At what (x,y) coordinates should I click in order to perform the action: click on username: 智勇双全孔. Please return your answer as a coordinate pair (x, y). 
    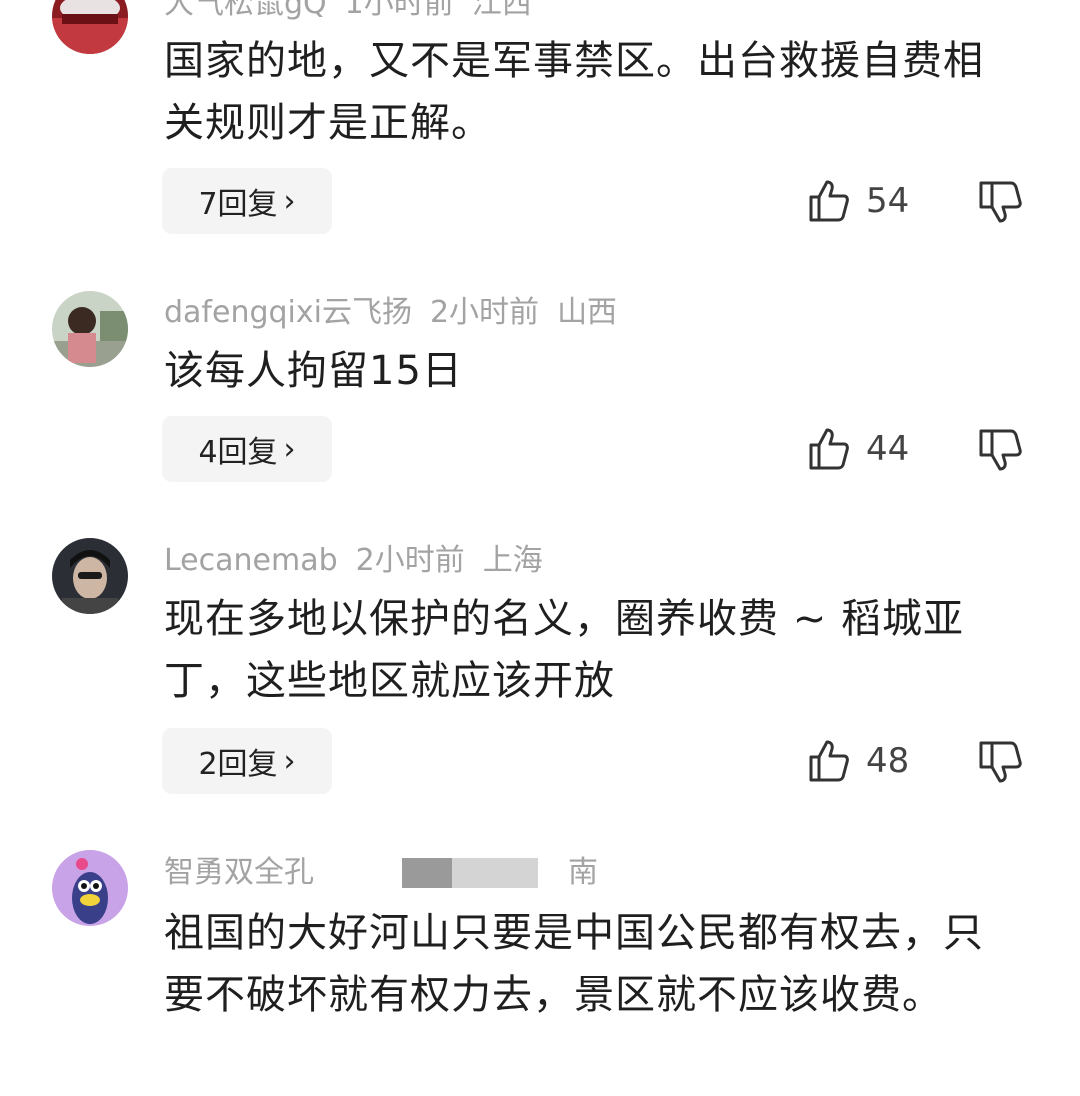
    Looking at the image, I should click on (239, 872).